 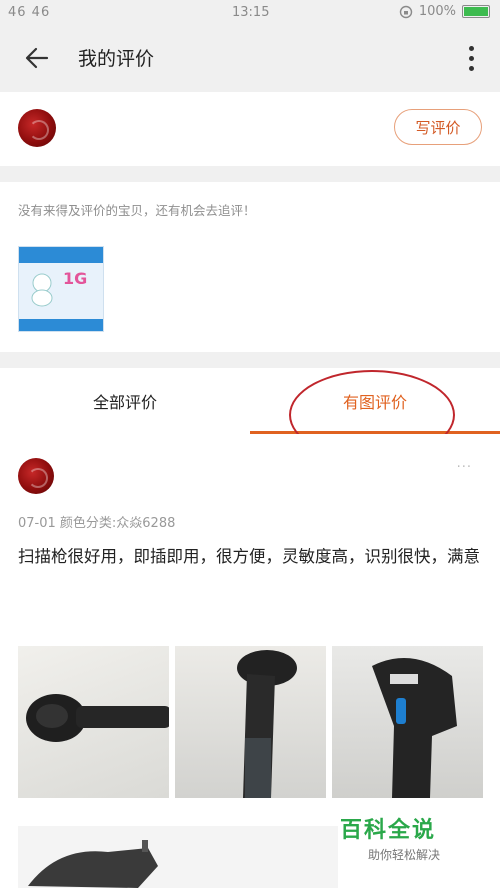 I want to click on pending-hint: 没有来得及评价的宝贝，还有机会去追评！, so click(x=137, y=210).